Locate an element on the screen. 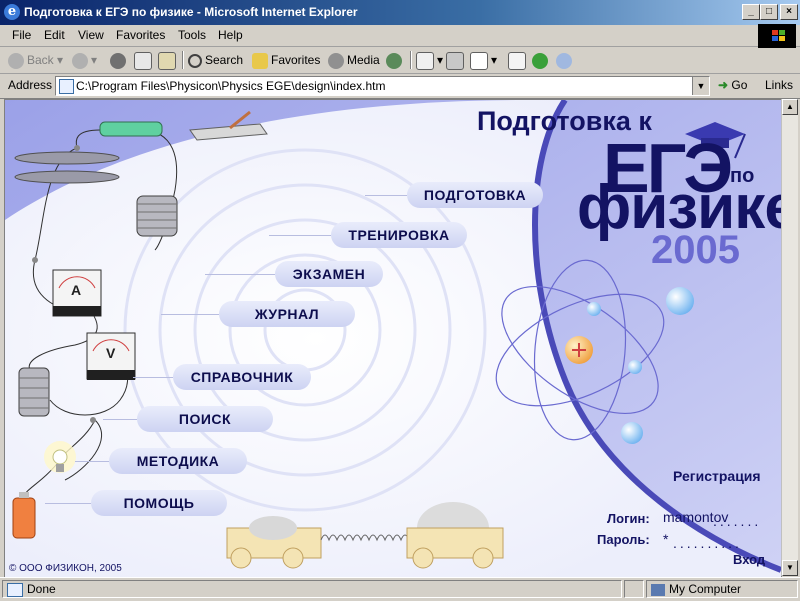  nav-reference-button: СПРАВОЧНИК is located at coordinates (242, 377).